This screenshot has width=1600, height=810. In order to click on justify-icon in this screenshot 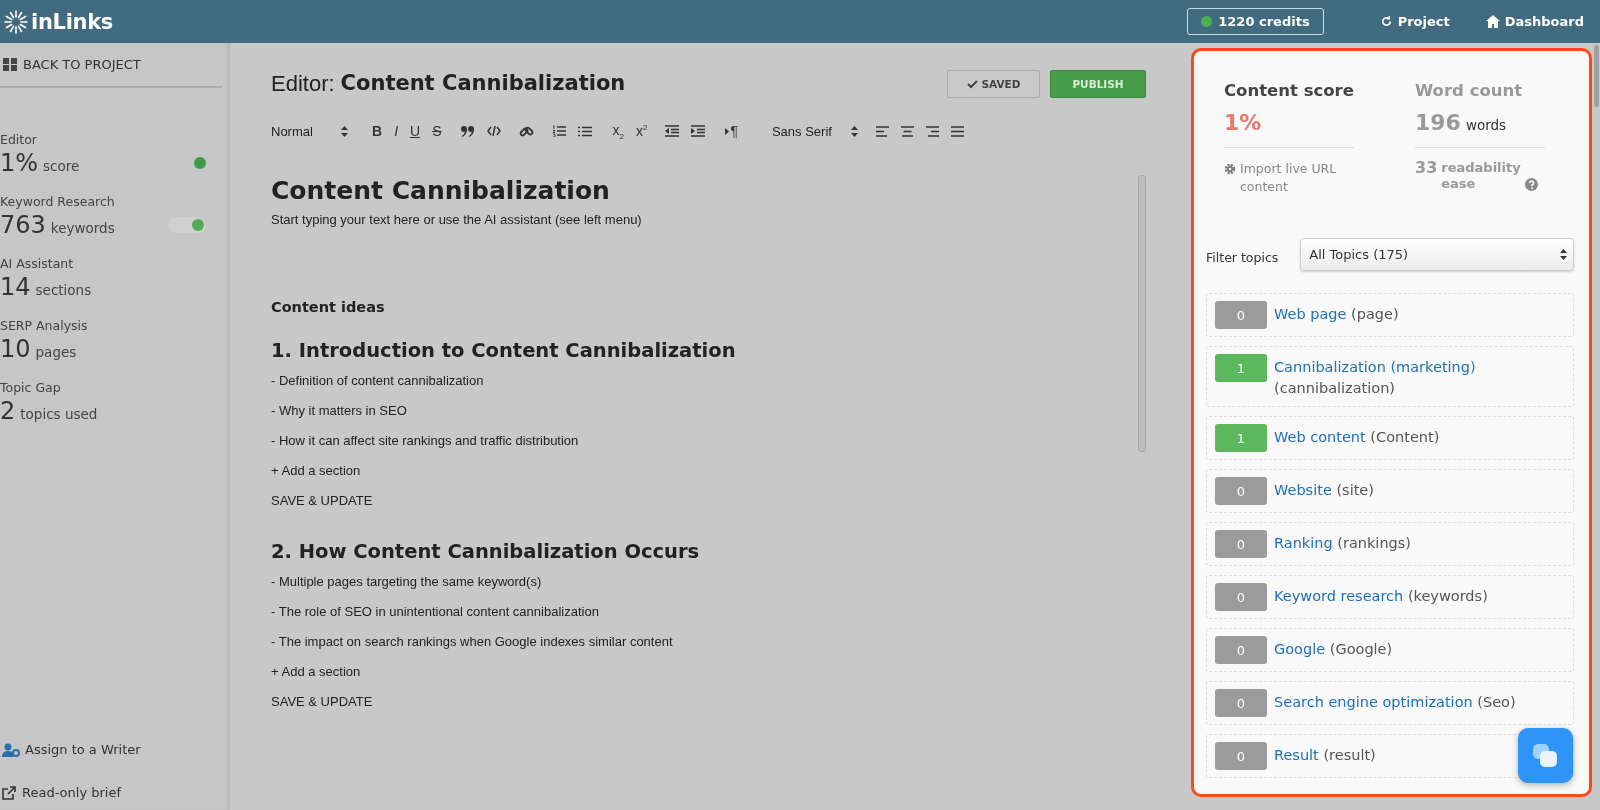, I will do `click(957, 131)`.